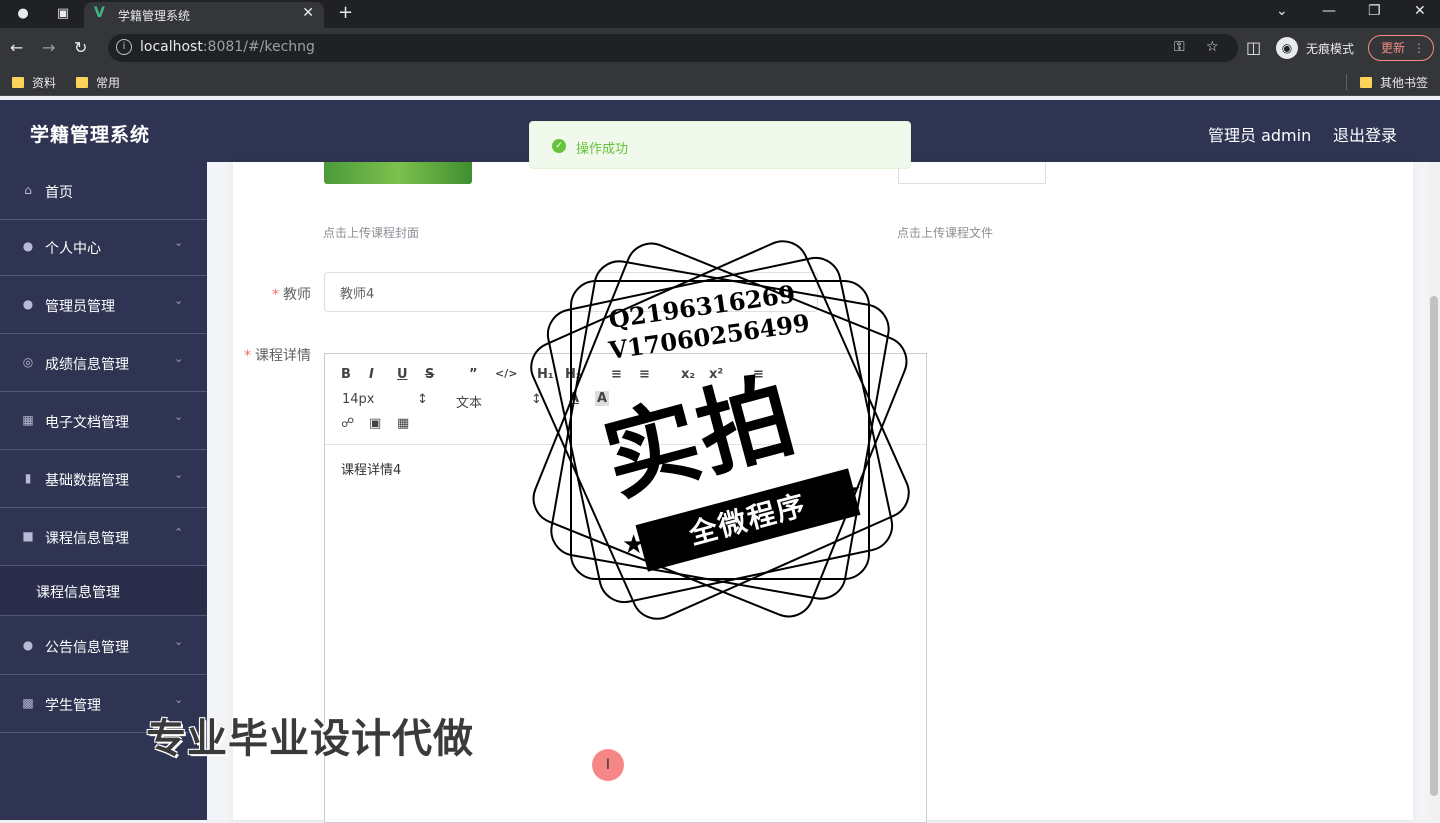 This screenshot has height=823, width=1440. I want to click on watermark-text: 专业毕业设计代做, so click(310, 739).